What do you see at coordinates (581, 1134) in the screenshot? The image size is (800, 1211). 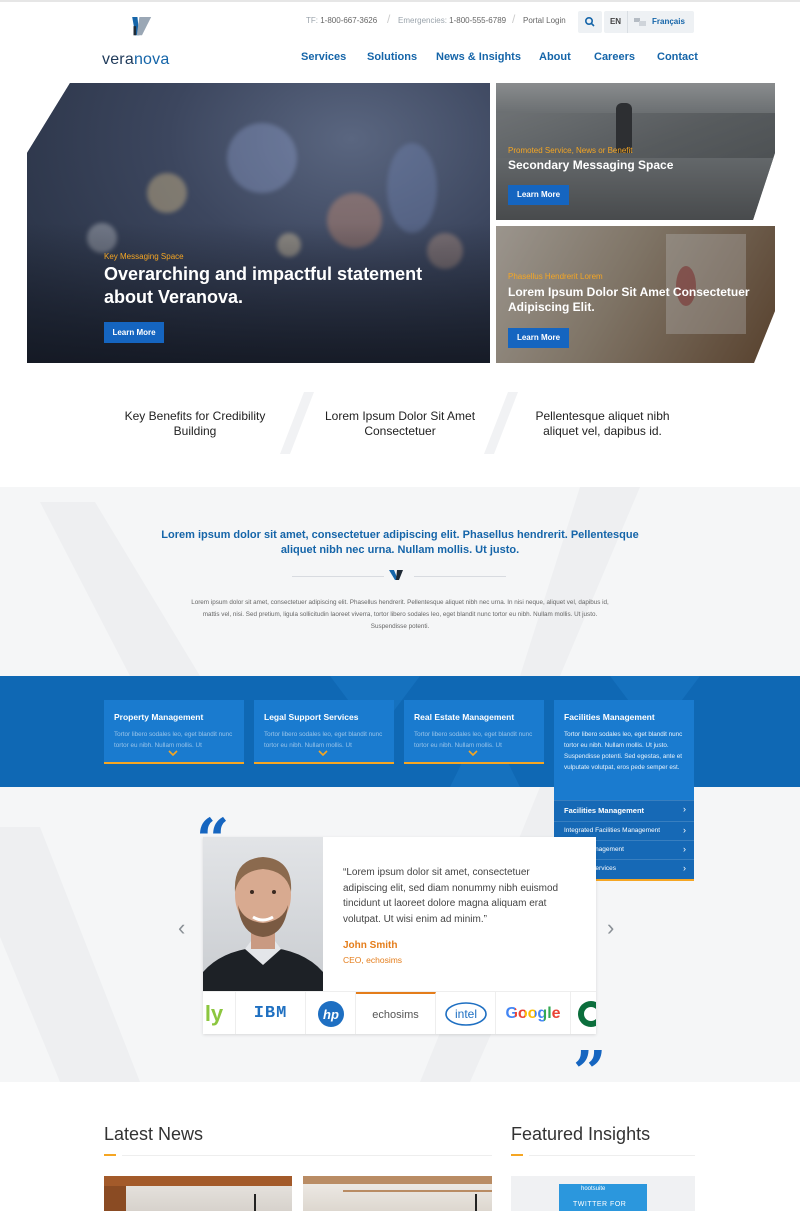 I see `featured-insights-heading: Featured Insights` at bounding box center [581, 1134].